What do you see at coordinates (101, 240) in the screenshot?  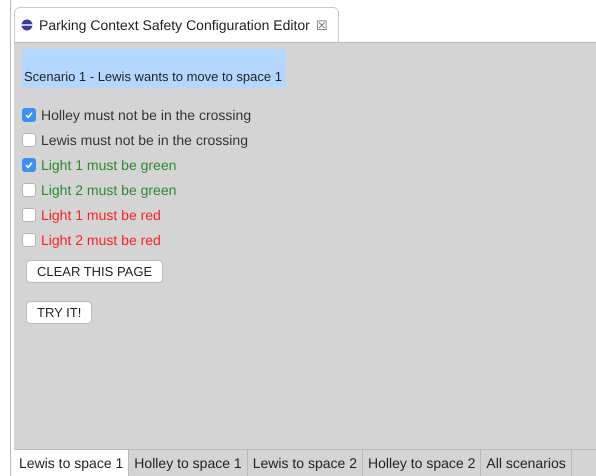 I see `condition-label: Light 2 must be red` at bounding box center [101, 240].